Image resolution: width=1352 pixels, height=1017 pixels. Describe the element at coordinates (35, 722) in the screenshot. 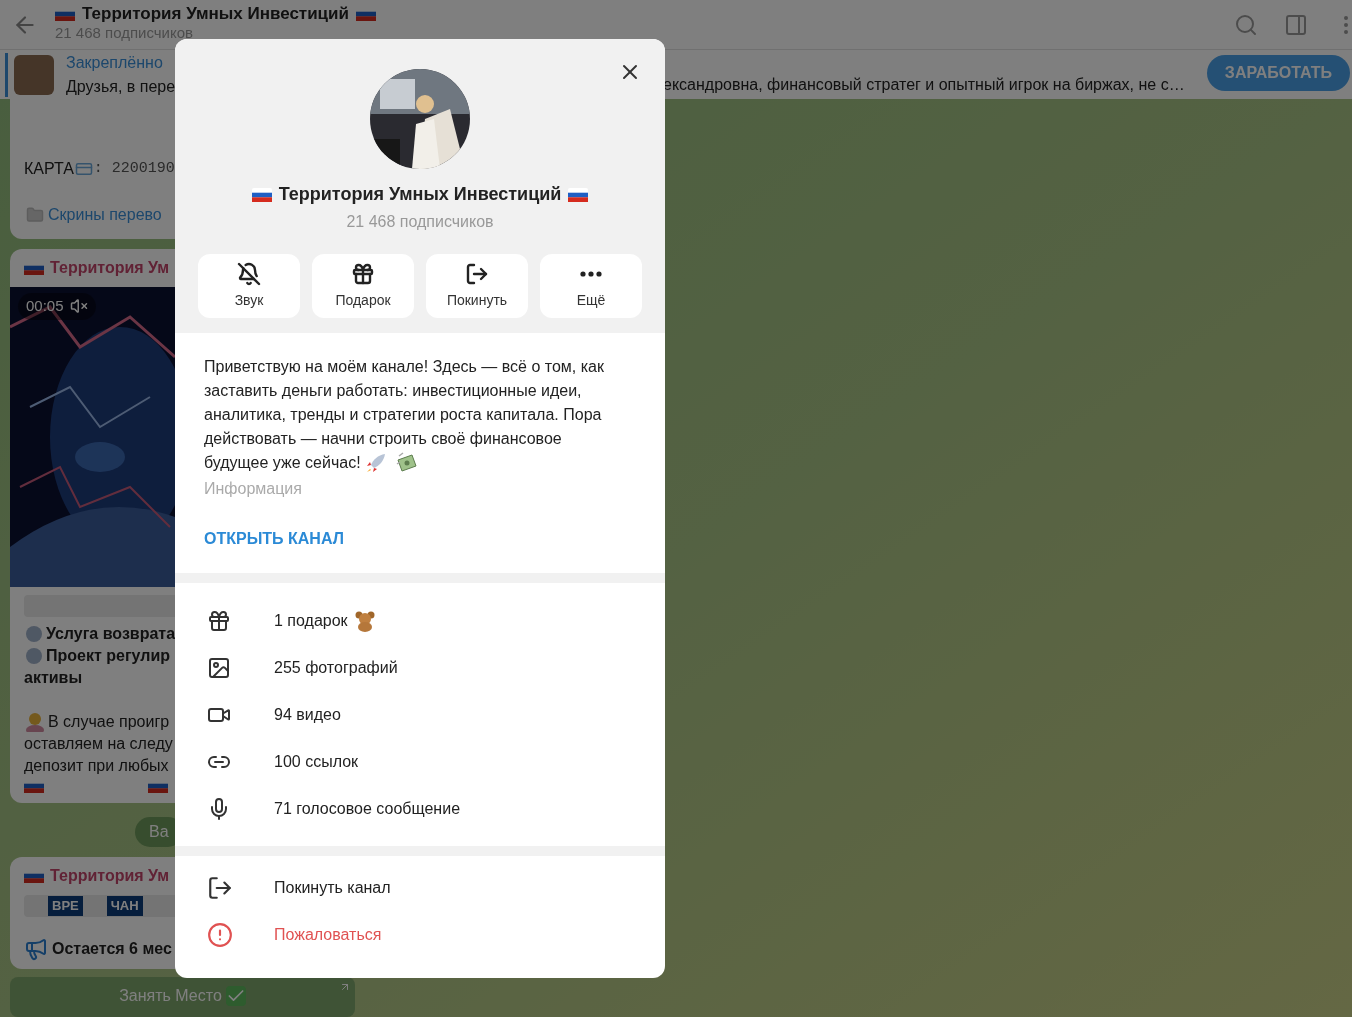

I see `person-icon` at that location.